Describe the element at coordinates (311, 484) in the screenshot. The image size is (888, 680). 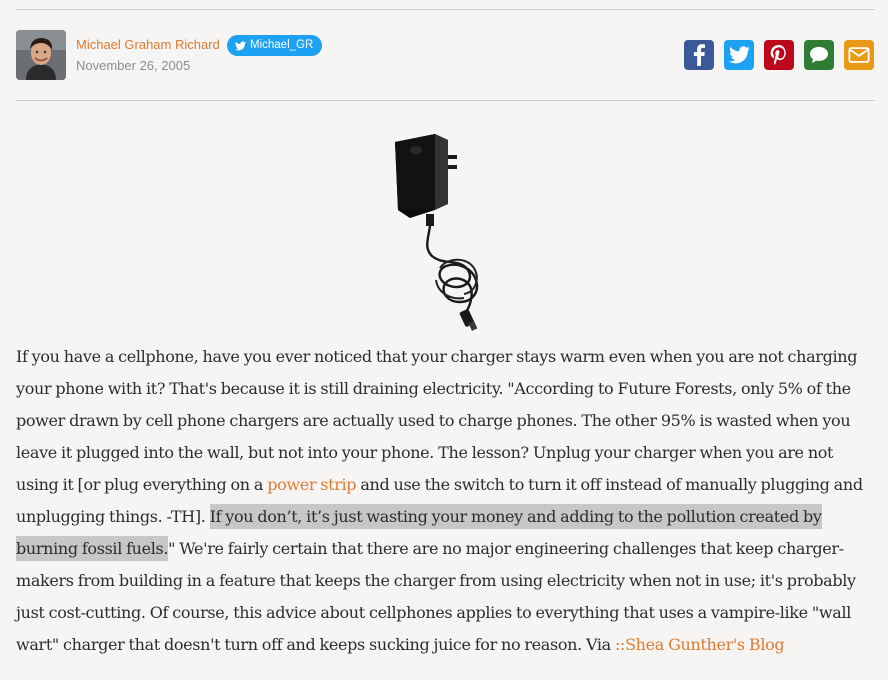
I see `power-strip-link: power strip` at that location.